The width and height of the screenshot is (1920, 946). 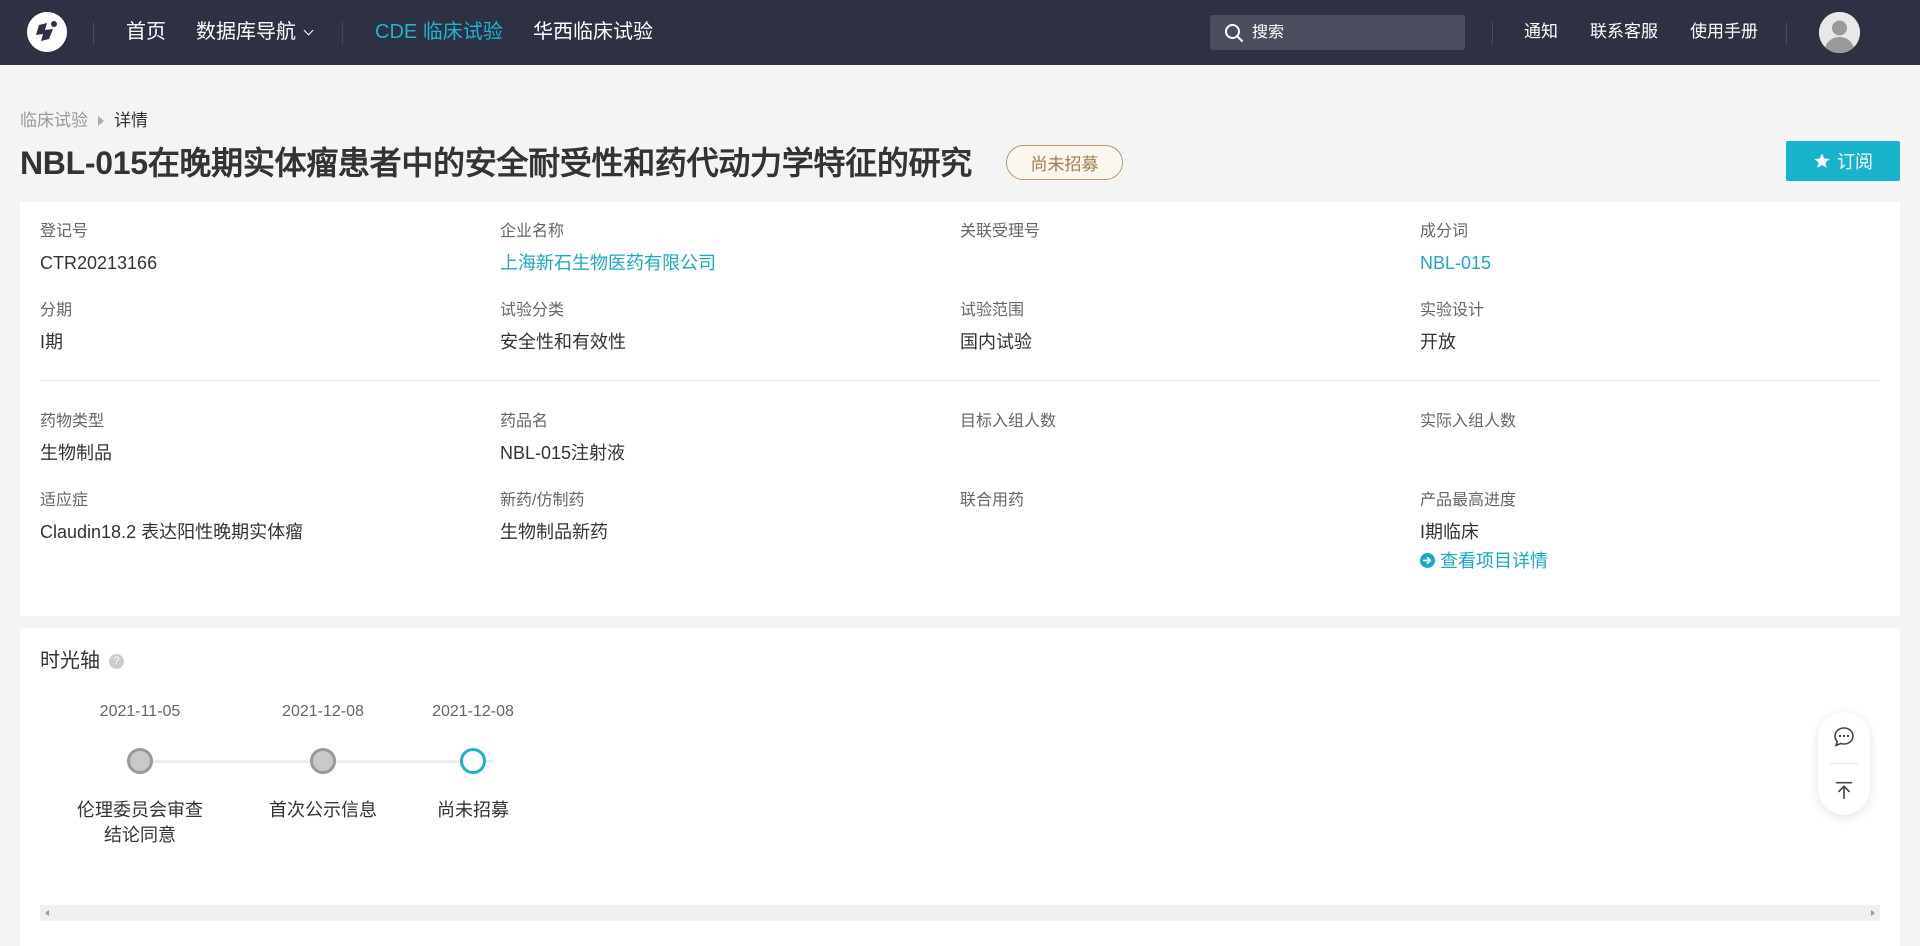 What do you see at coordinates (563, 327) in the screenshot?
I see `field-trial-type: 试验分类 安全性和有效性` at bounding box center [563, 327].